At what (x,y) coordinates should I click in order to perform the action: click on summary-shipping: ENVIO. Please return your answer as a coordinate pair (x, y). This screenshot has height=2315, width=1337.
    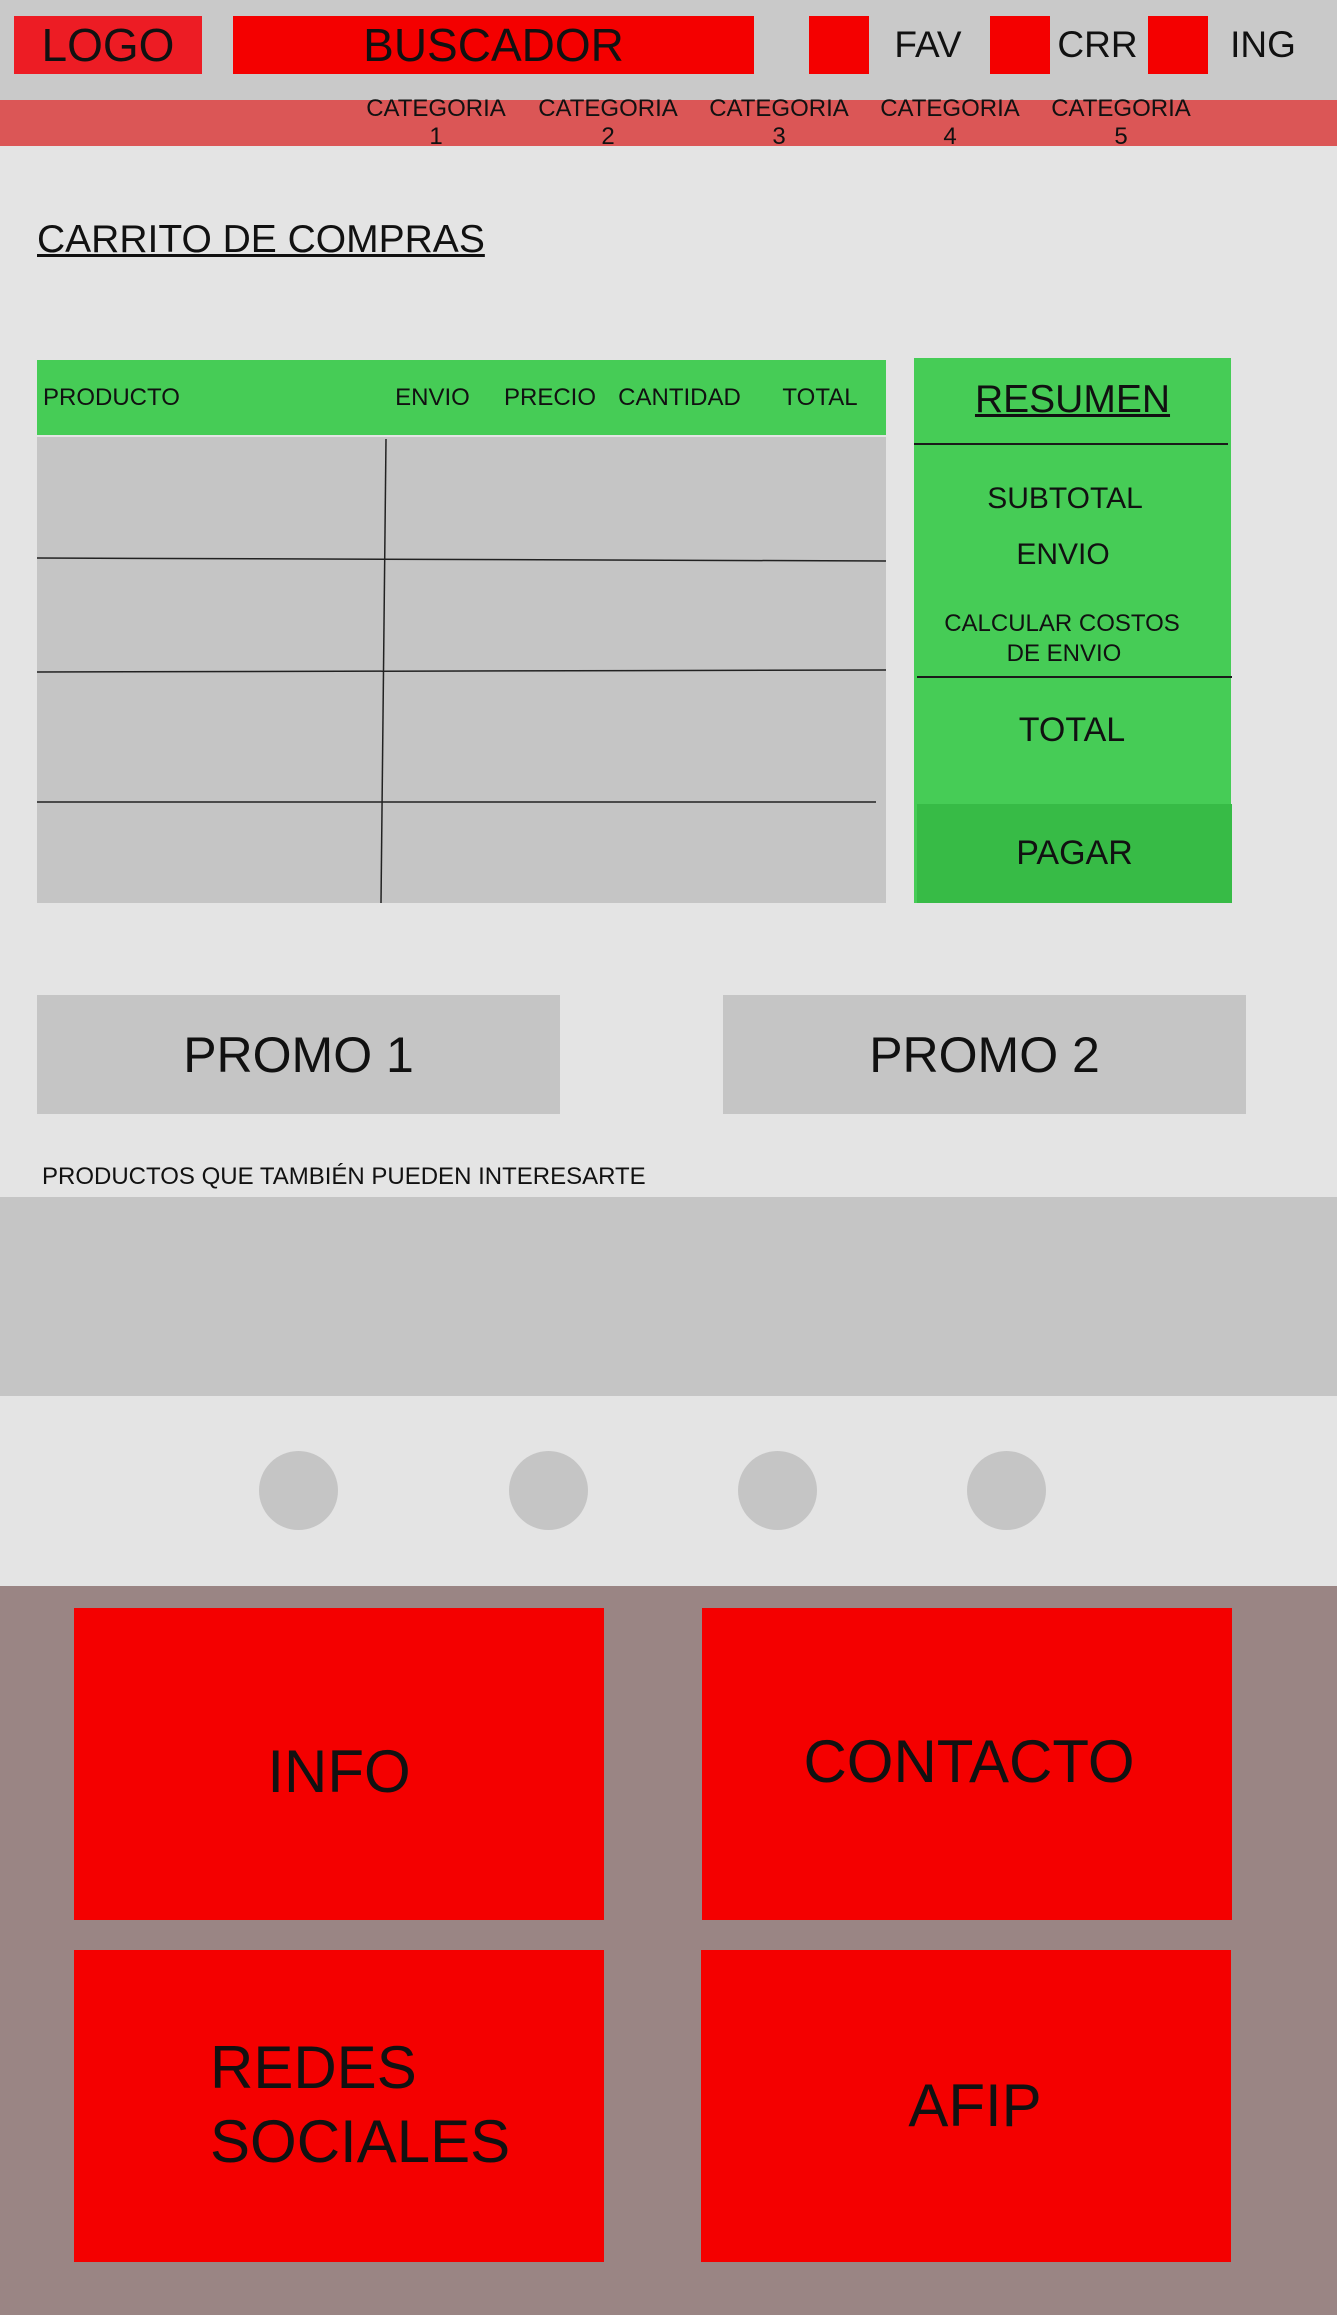
    Looking at the image, I should click on (1063, 554).